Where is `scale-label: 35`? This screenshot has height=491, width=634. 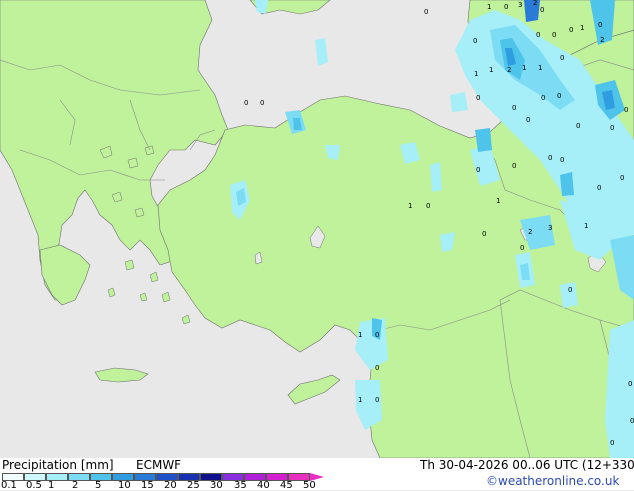
scale-label: 35 is located at coordinates (240, 485).